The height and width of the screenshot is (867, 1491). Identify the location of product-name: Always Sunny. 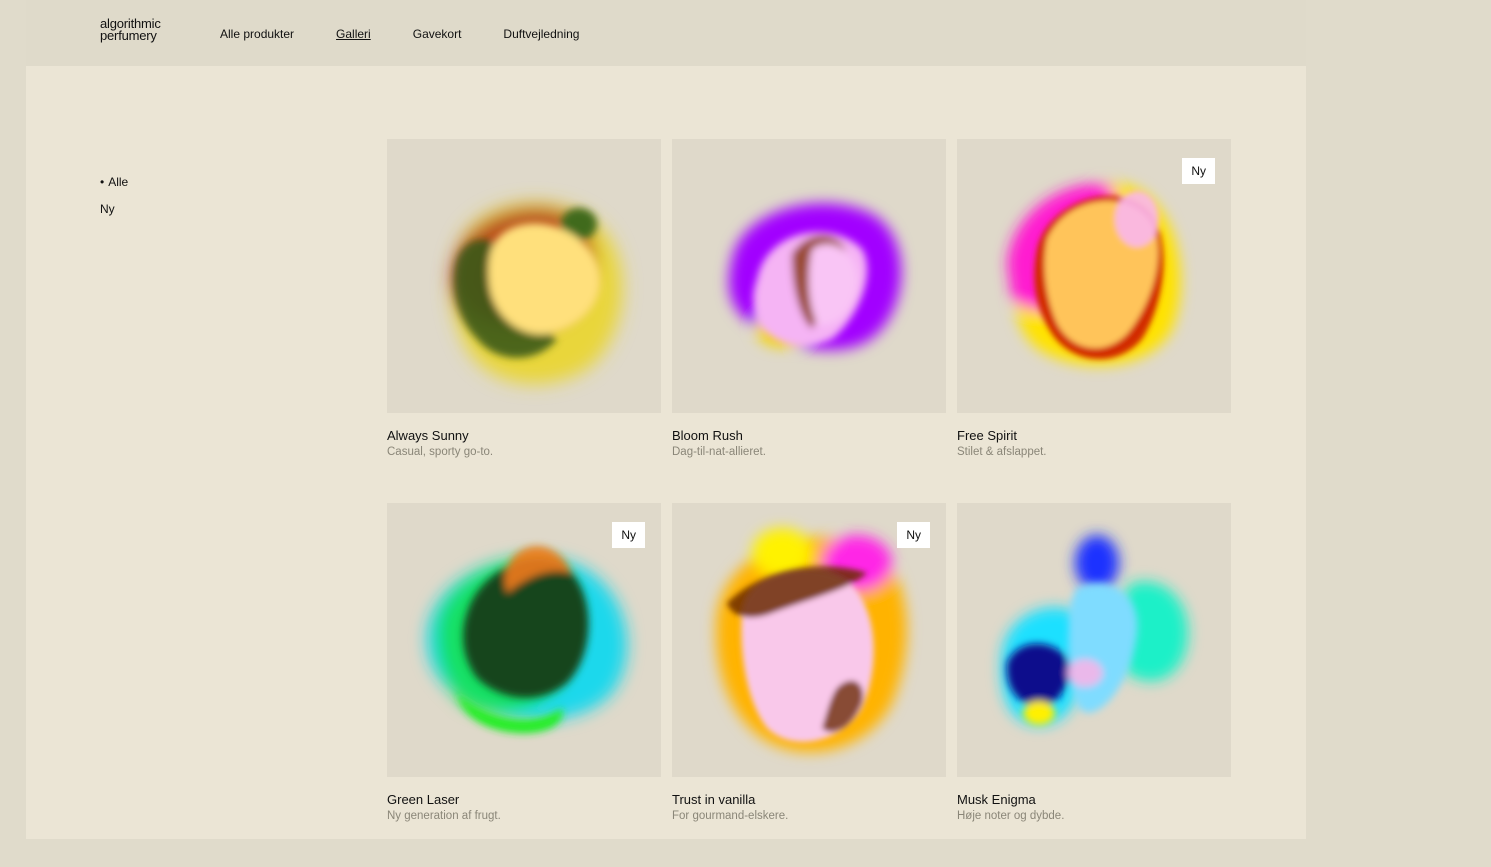
(524, 435).